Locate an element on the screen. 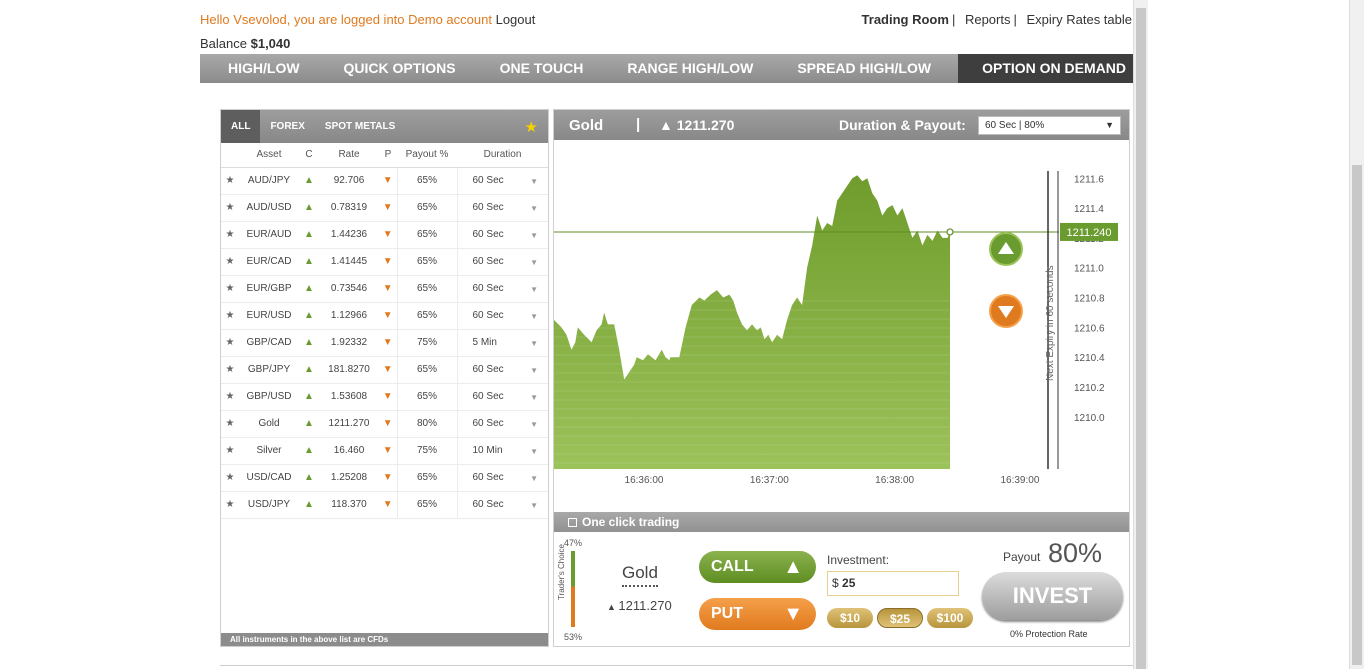  asset-duration-select: 5 Min ▼ is located at coordinates (502, 343).